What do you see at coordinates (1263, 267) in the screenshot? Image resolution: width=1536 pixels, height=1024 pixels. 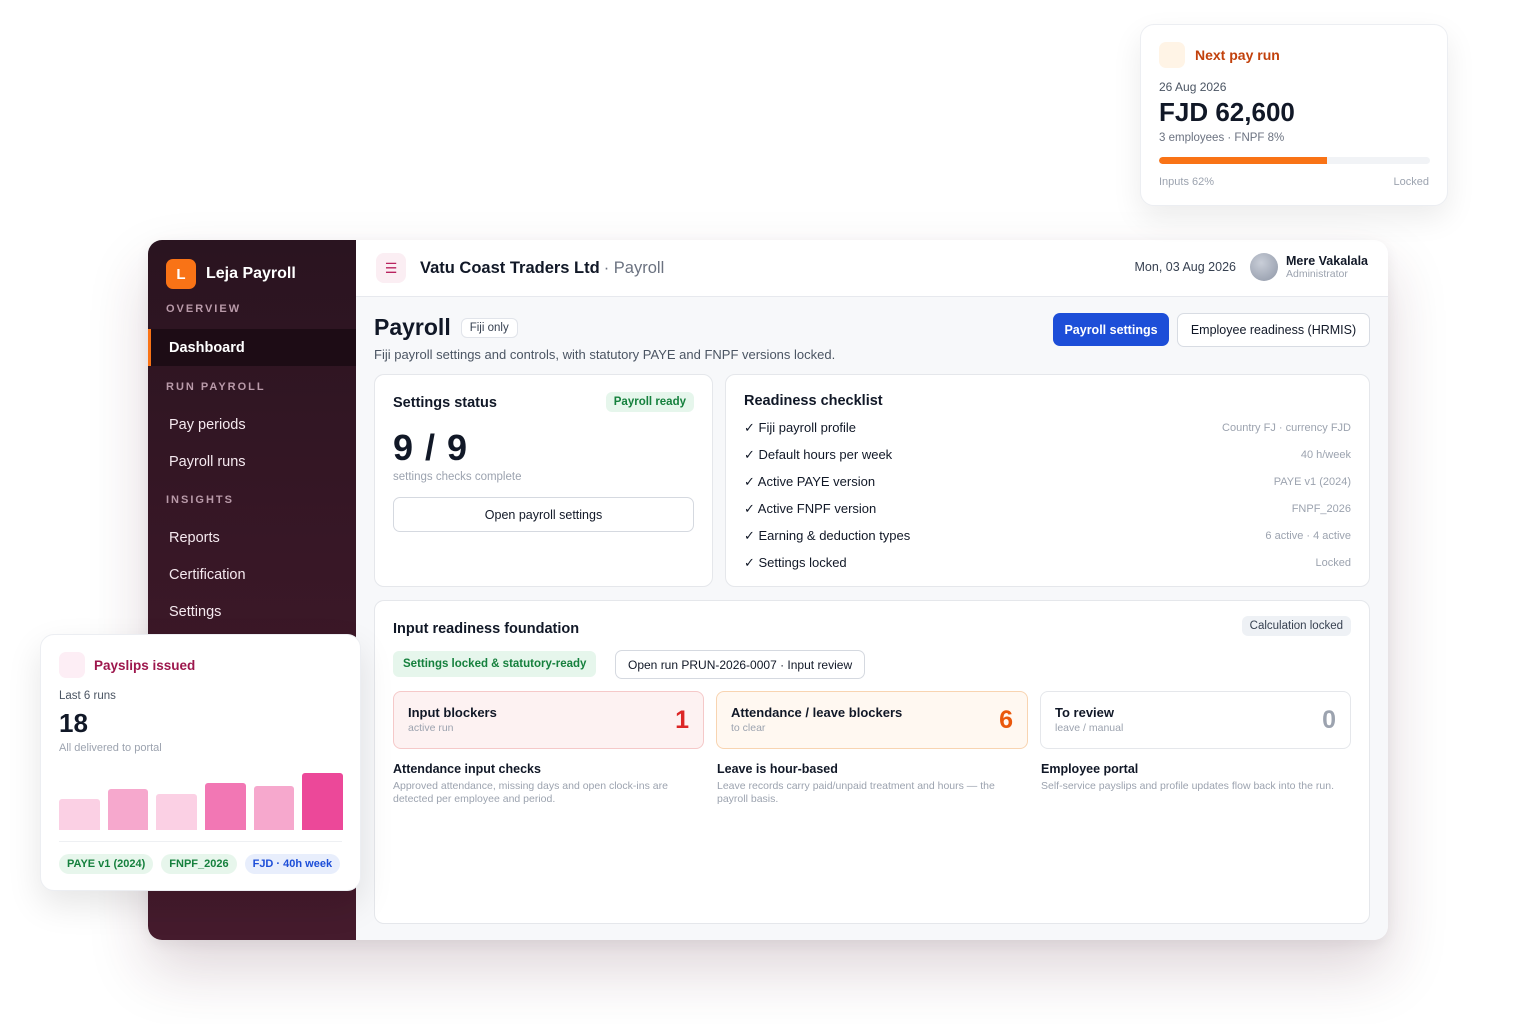 I see `avatar` at bounding box center [1263, 267].